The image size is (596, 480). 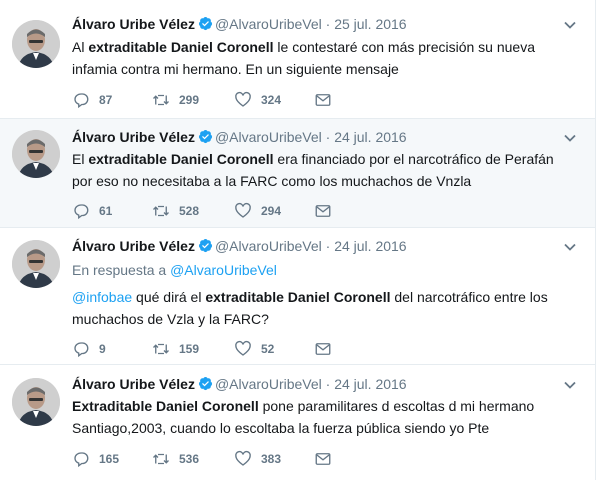 What do you see at coordinates (175, 459) in the screenshot?
I see `retweet-button: 536` at bounding box center [175, 459].